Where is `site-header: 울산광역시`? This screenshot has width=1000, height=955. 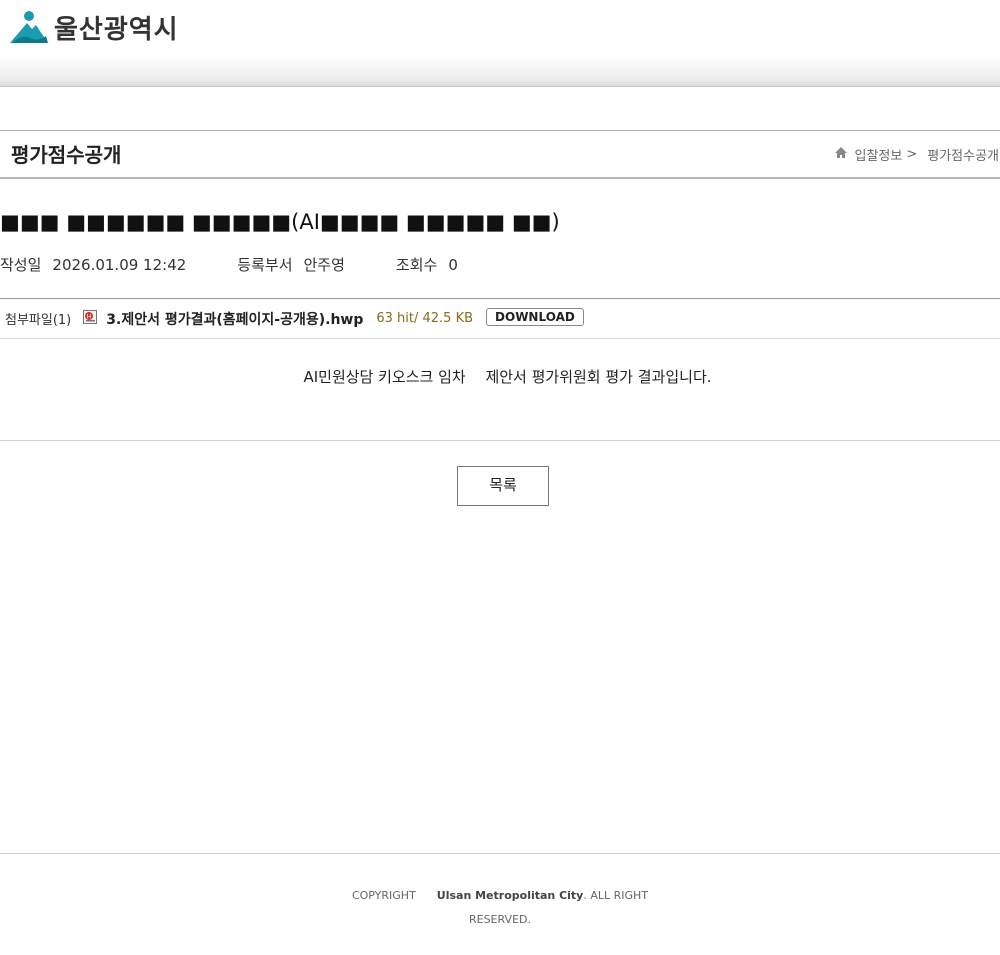
site-header: 울산광역시 is located at coordinates (500, 43).